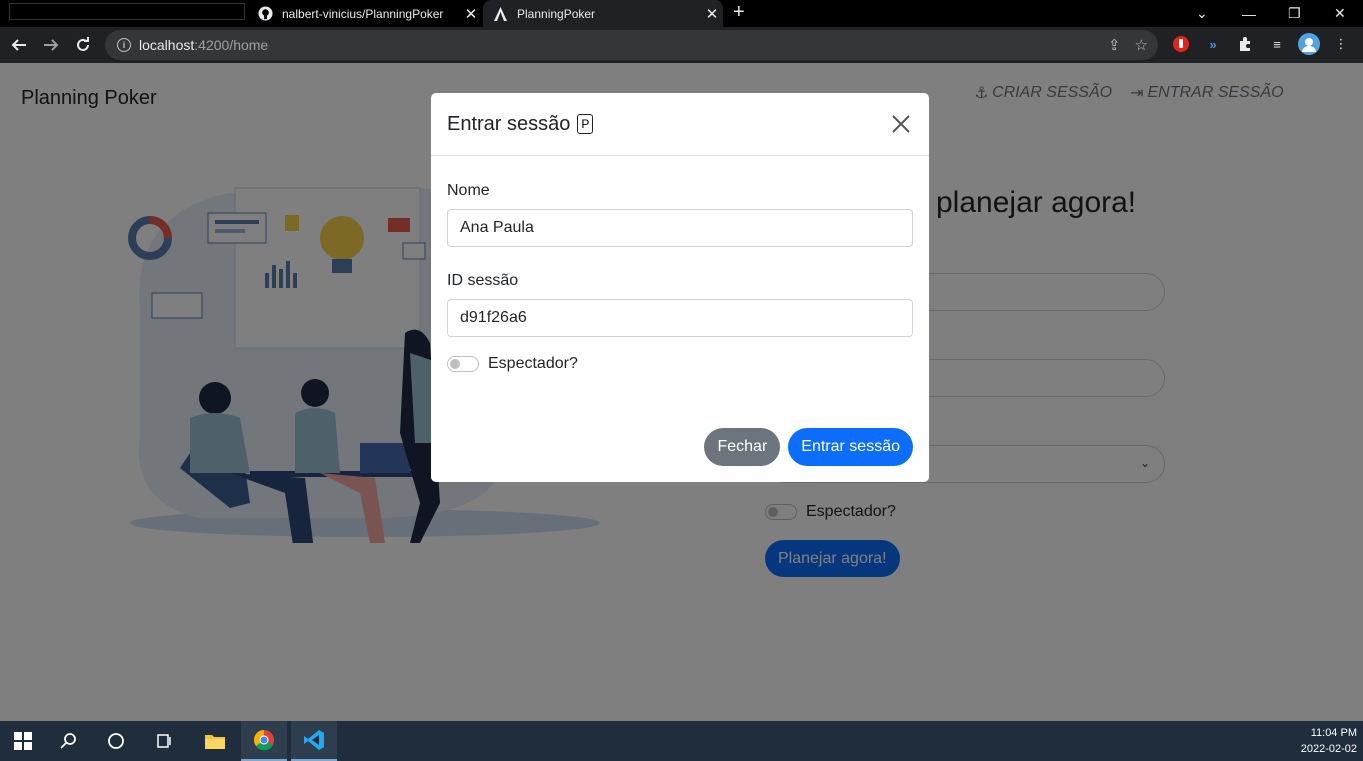 The image size is (1363, 761). Describe the element at coordinates (314, 741) in the screenshot. I see `vscode-icon` at that location.